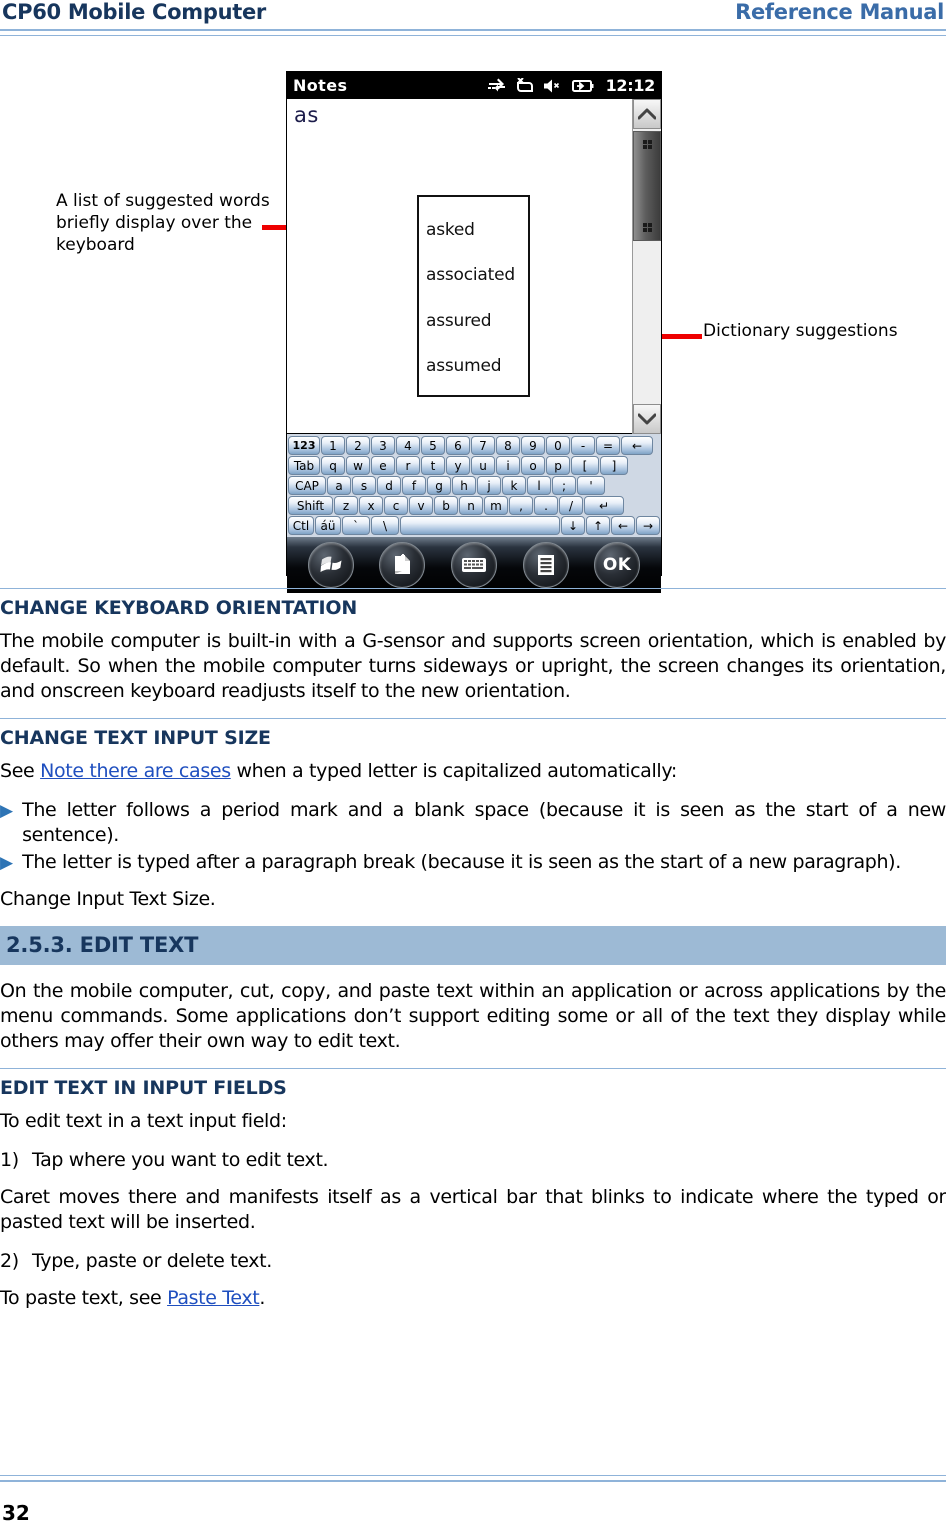 The width and height of the screenshot is (946, 1537). Describe the element at coordinates (433, 445) in the screenshot. I see `key-5: 5` at that location.